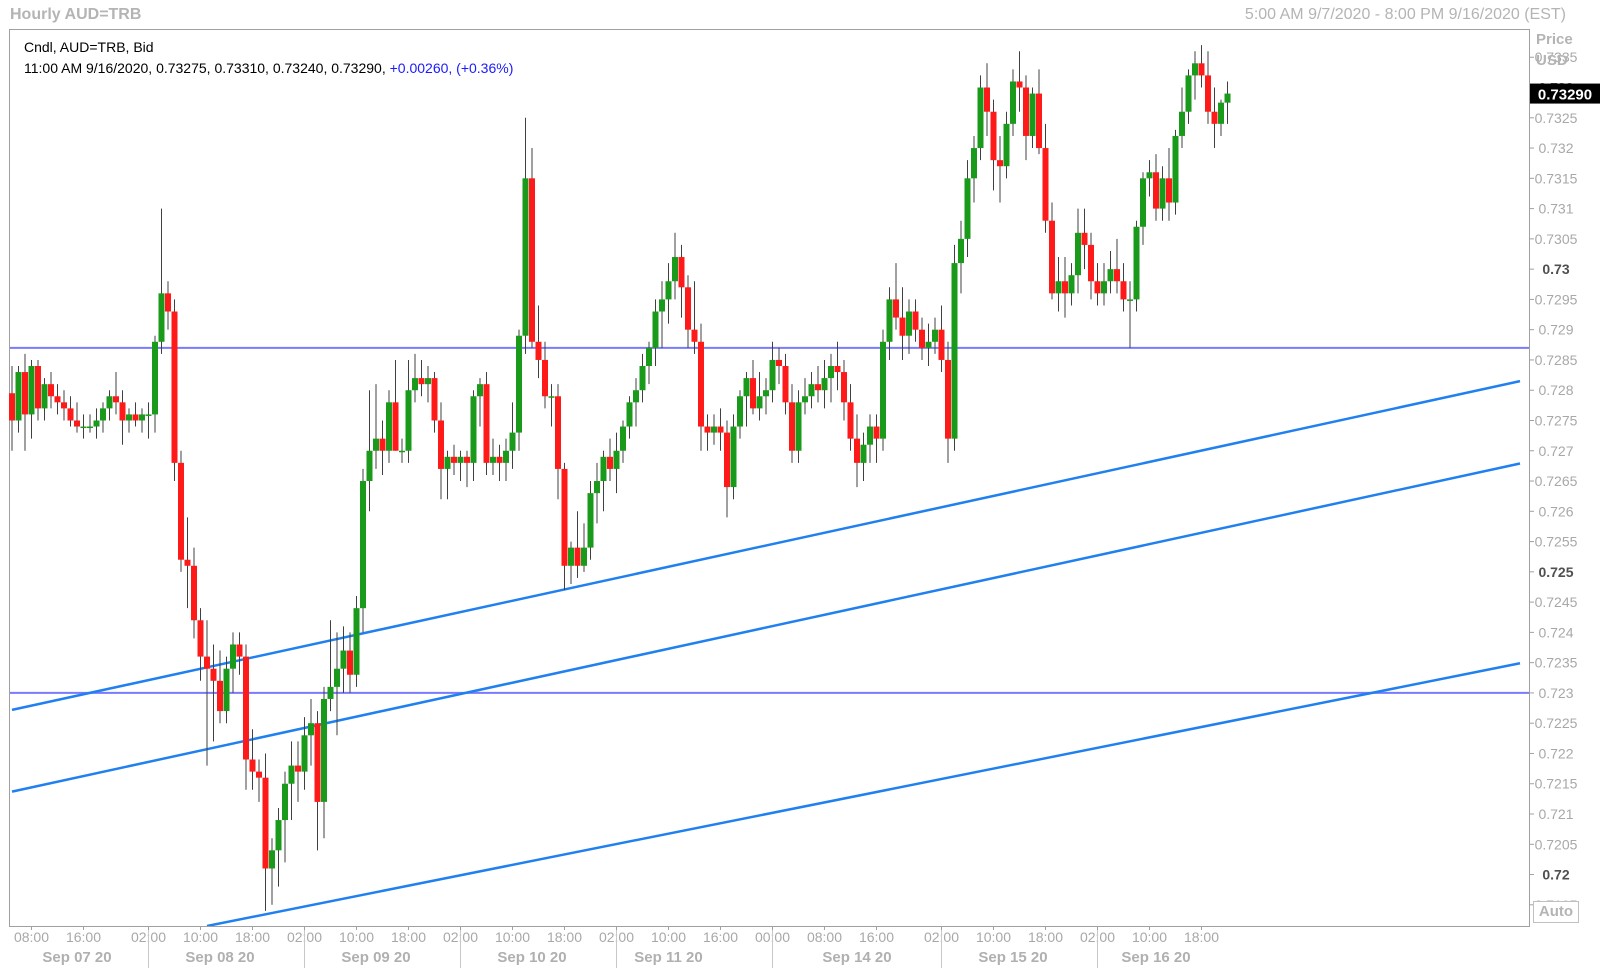 The width and height of the screenshot is (1600, 970). I want to click on date-label: Sep 08 20, so click(219, 957).